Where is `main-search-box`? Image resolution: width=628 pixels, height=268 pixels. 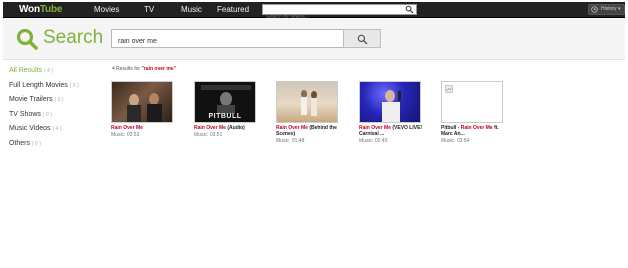 main-search-box is located at coordinates (228, 39).